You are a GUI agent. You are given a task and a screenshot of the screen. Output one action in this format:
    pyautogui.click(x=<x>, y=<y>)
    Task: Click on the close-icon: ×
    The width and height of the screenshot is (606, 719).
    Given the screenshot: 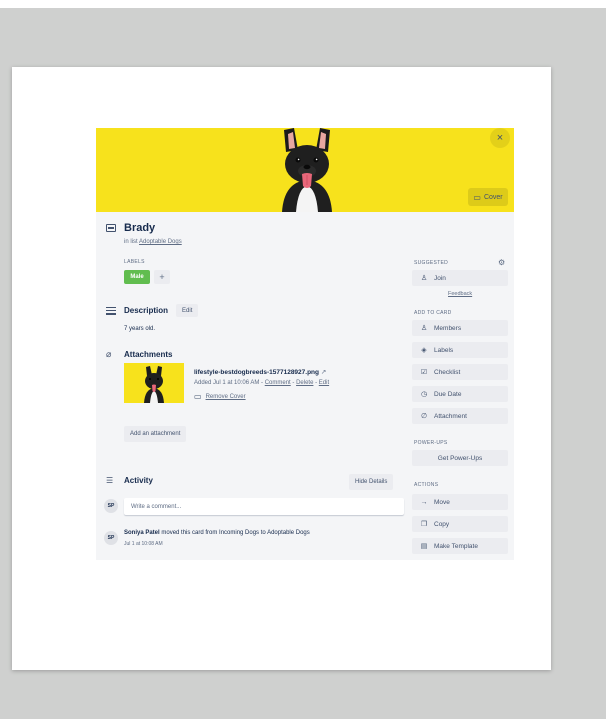 What is the action you would take?
    pyautogui.click(x=500, y=138)
    